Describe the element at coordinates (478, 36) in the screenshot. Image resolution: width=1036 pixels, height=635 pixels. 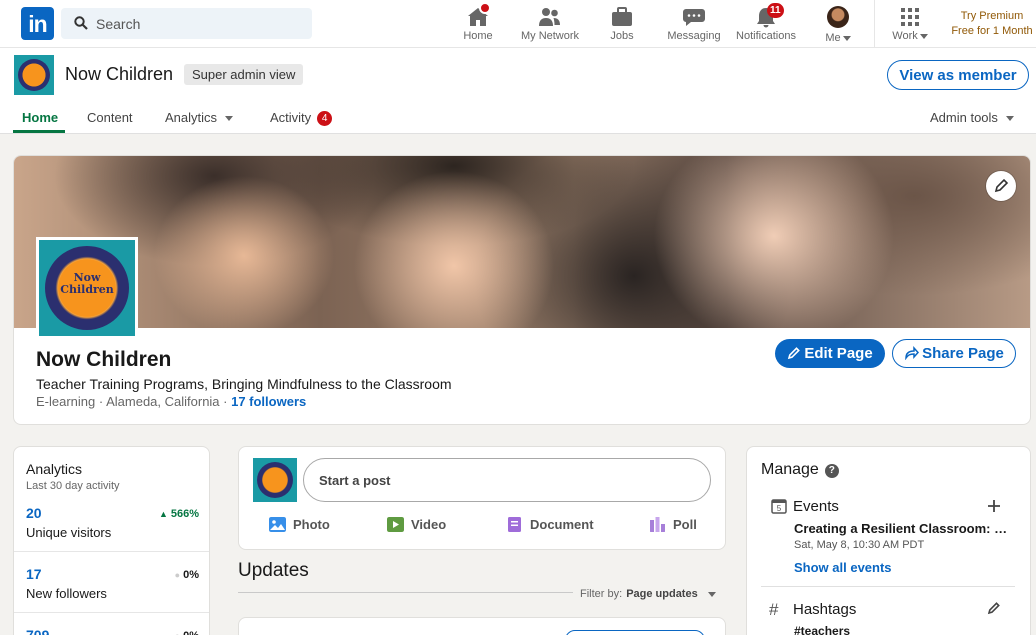
I see `nav-home-label: Home` at that location.